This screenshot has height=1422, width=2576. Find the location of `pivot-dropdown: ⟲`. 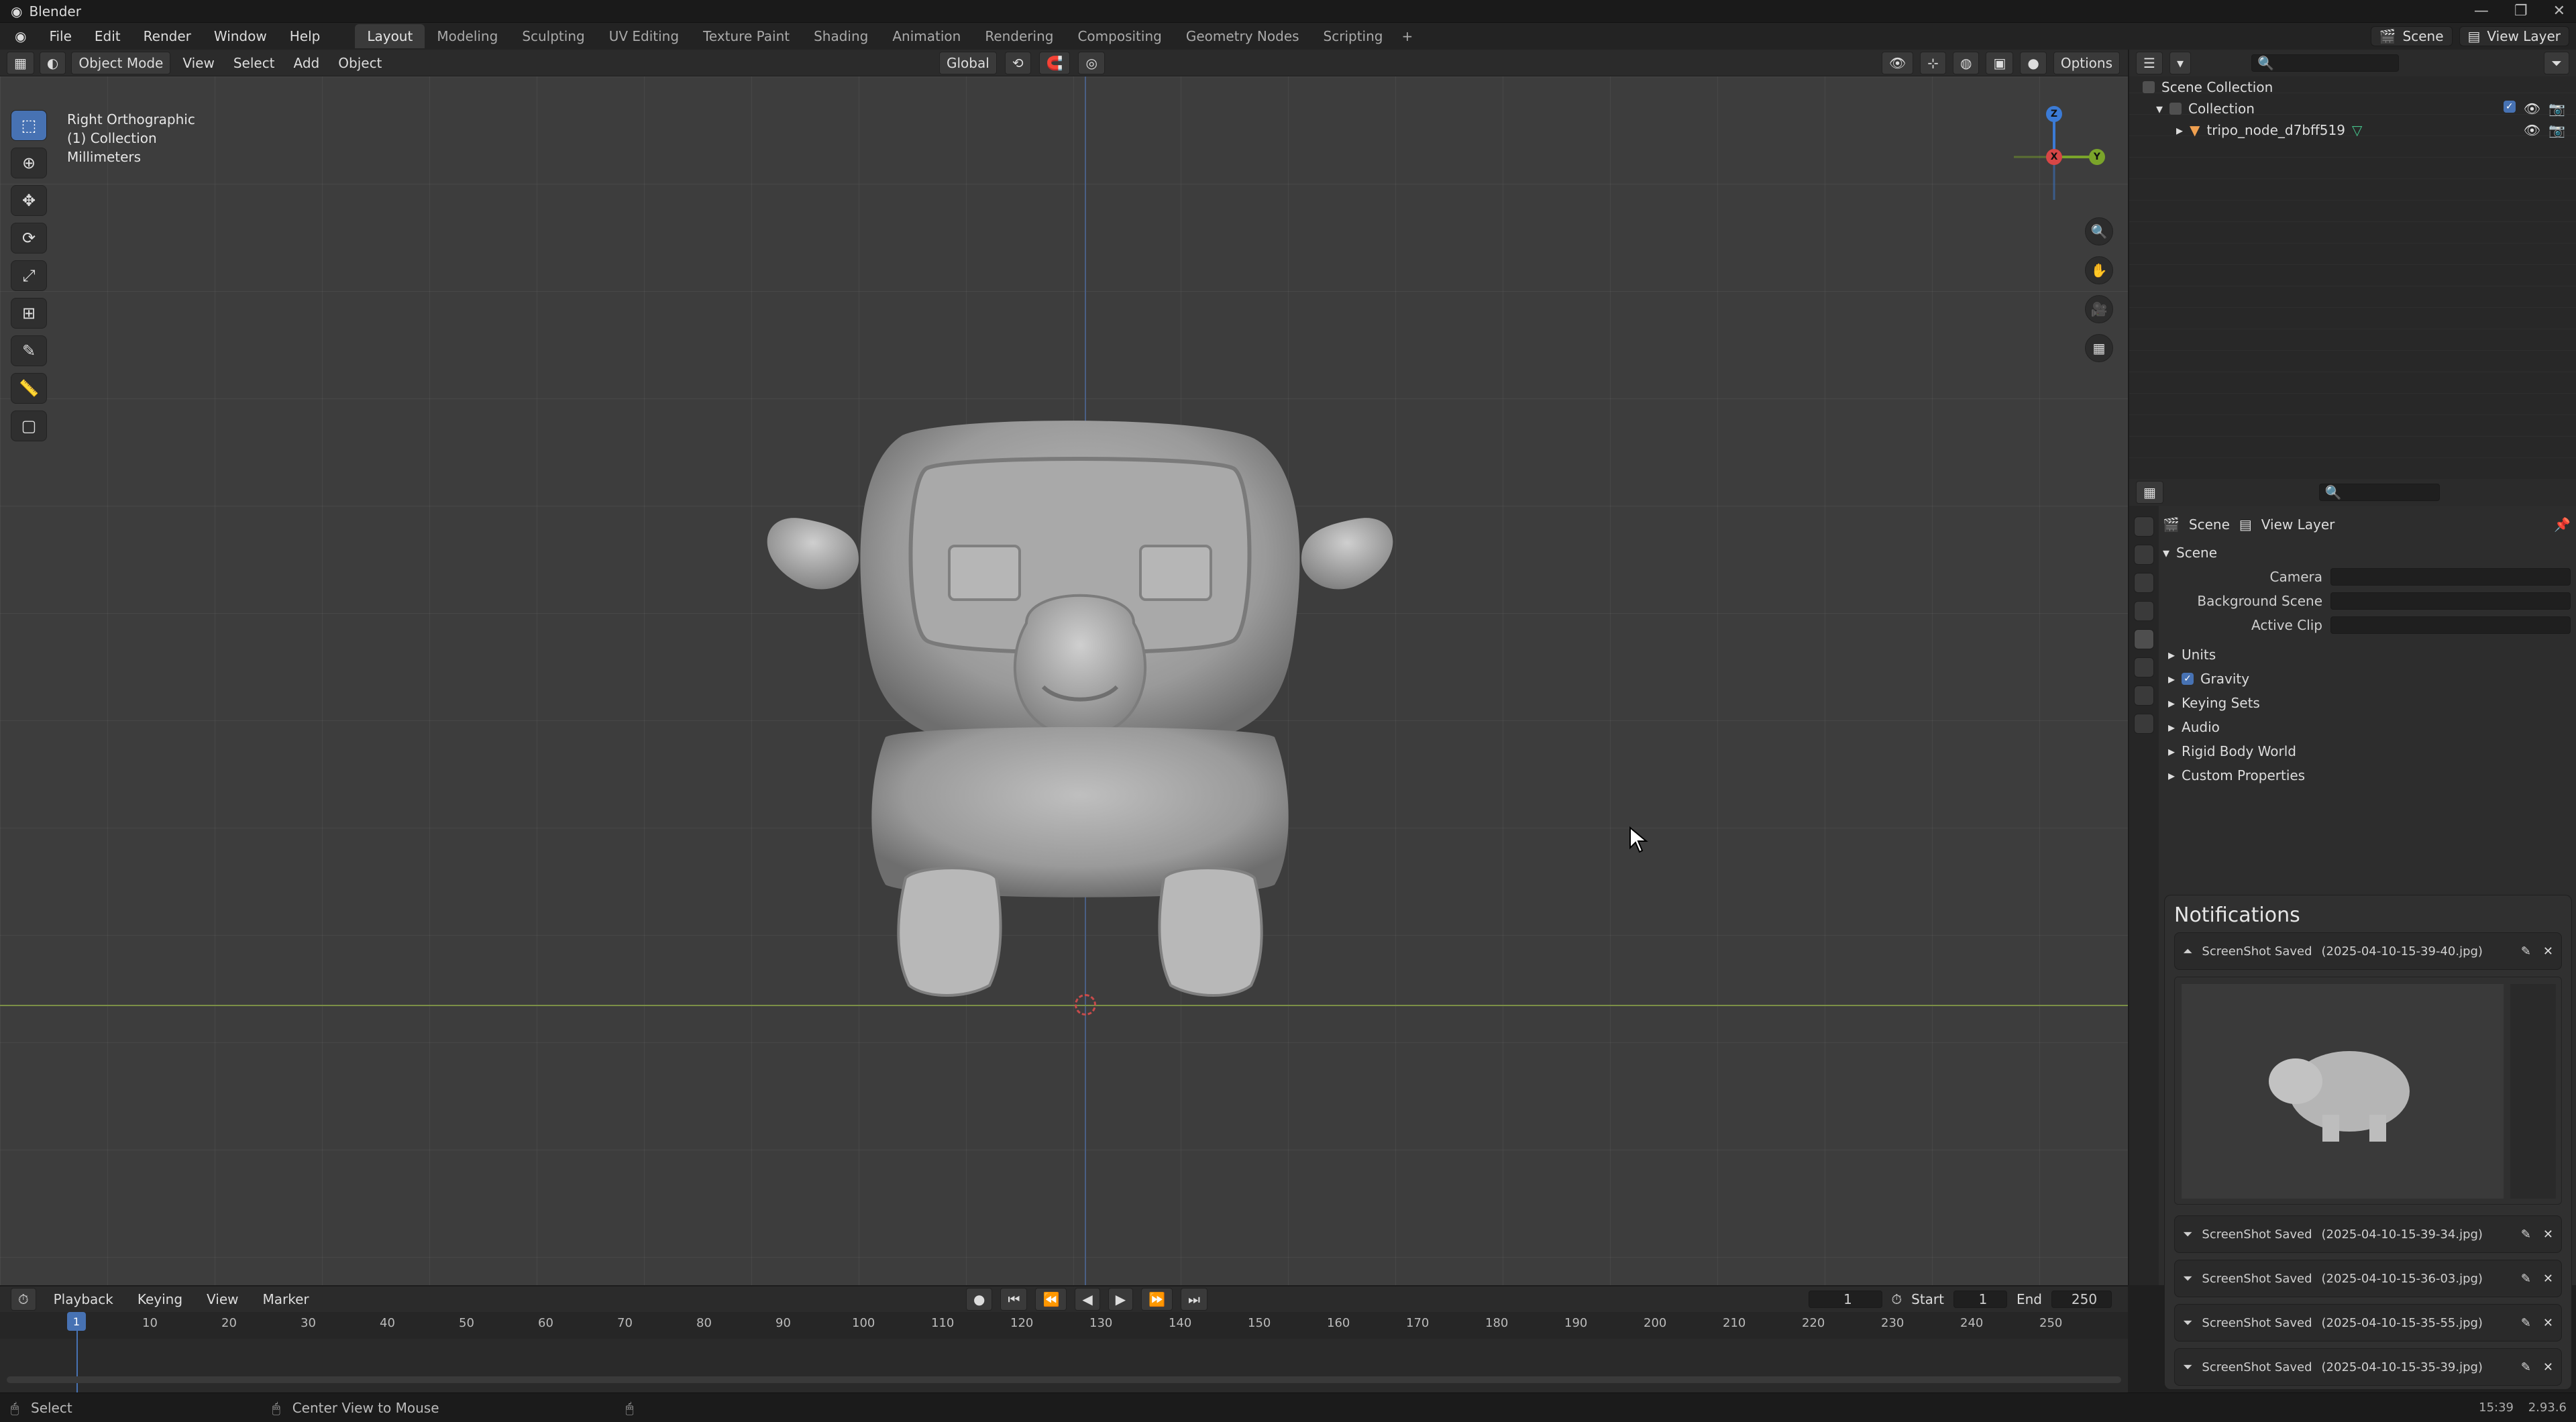

pivot-dropdown: ⟲ is located at coordinates (1017, 62).